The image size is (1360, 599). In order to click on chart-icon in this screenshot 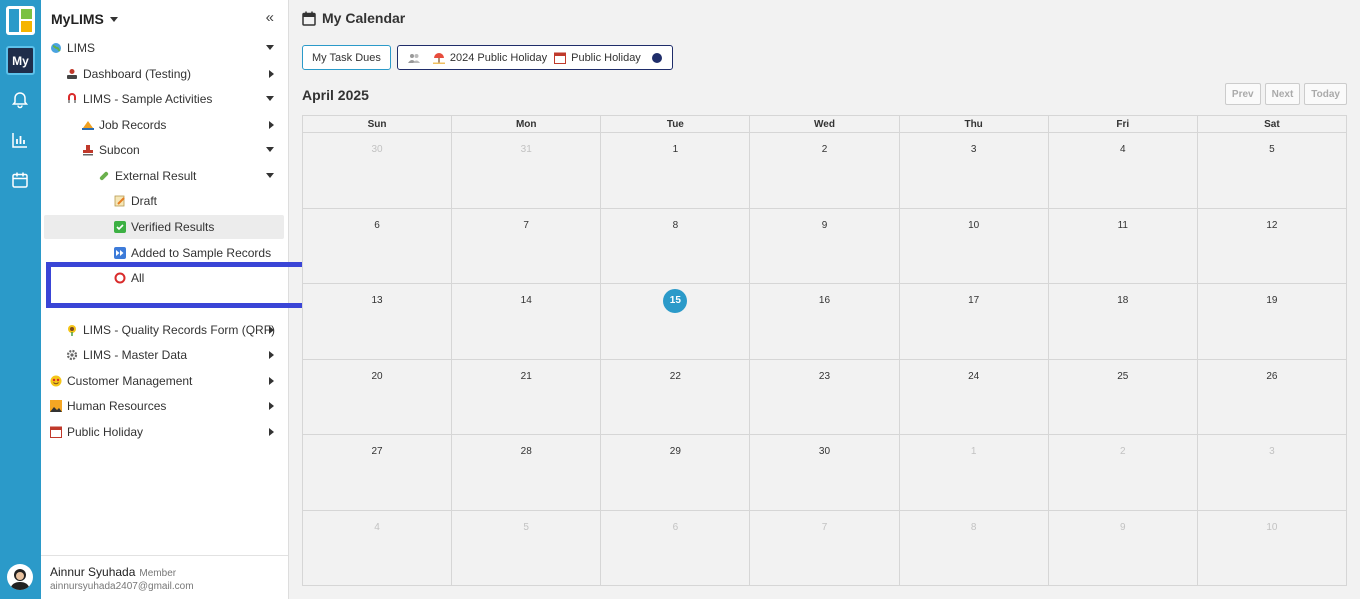, I will do `click(20, 140)`.